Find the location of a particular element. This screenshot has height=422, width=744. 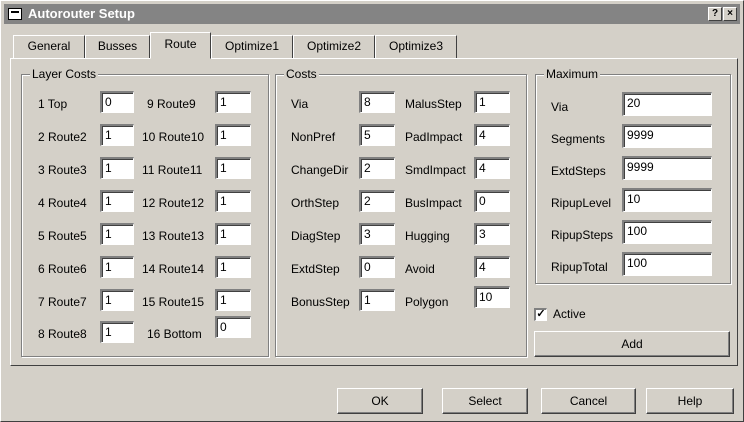

costs-label: Costs is located at coordinates (301, 74).